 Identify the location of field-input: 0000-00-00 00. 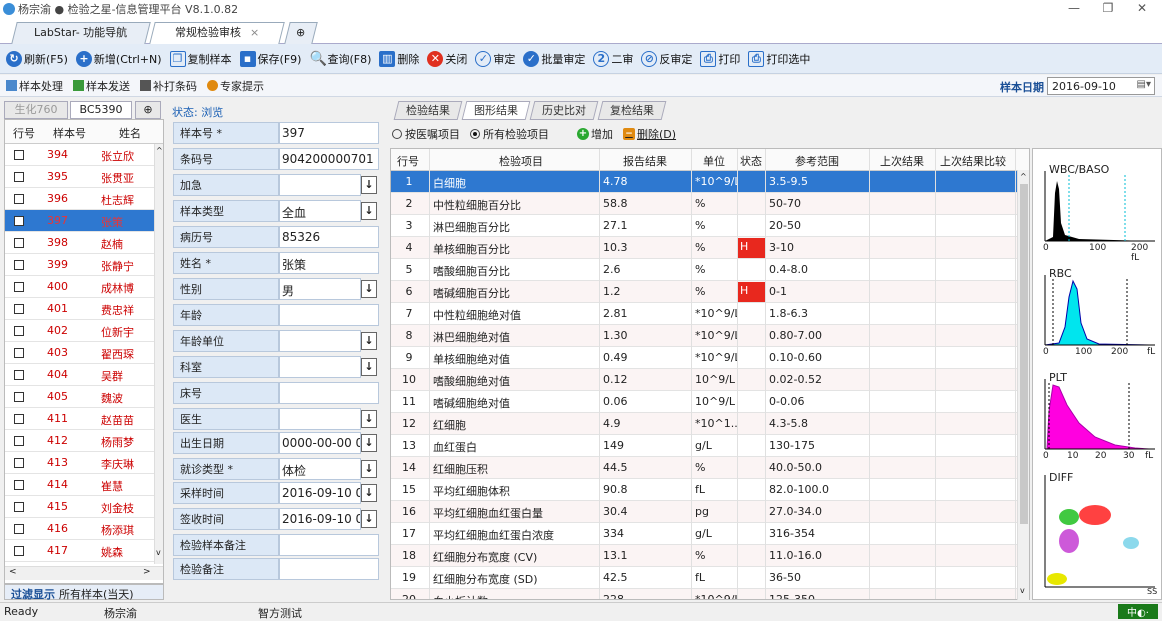
(320, 443).